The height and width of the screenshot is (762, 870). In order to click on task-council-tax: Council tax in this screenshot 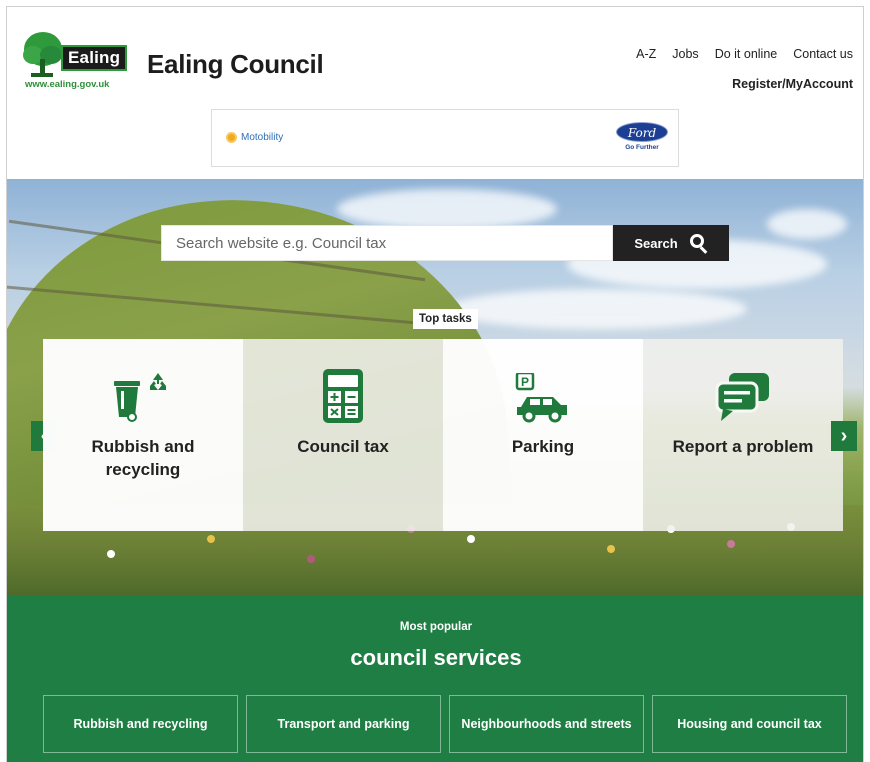, I will do `click(343, 435)`.